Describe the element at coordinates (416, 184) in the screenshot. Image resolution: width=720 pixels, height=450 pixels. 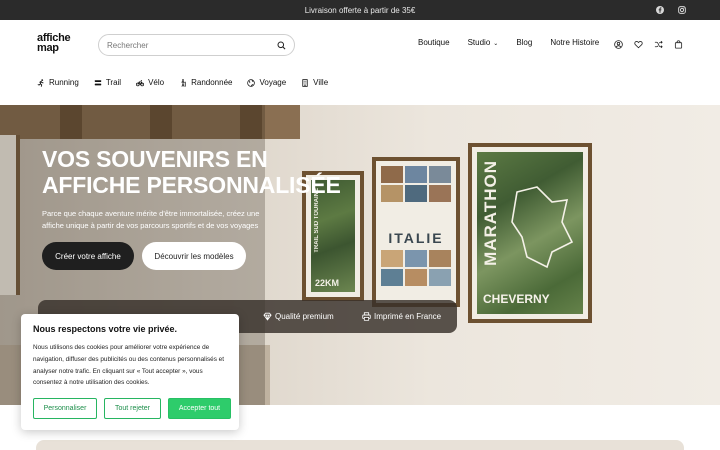
I see `photo-grid` at that location.